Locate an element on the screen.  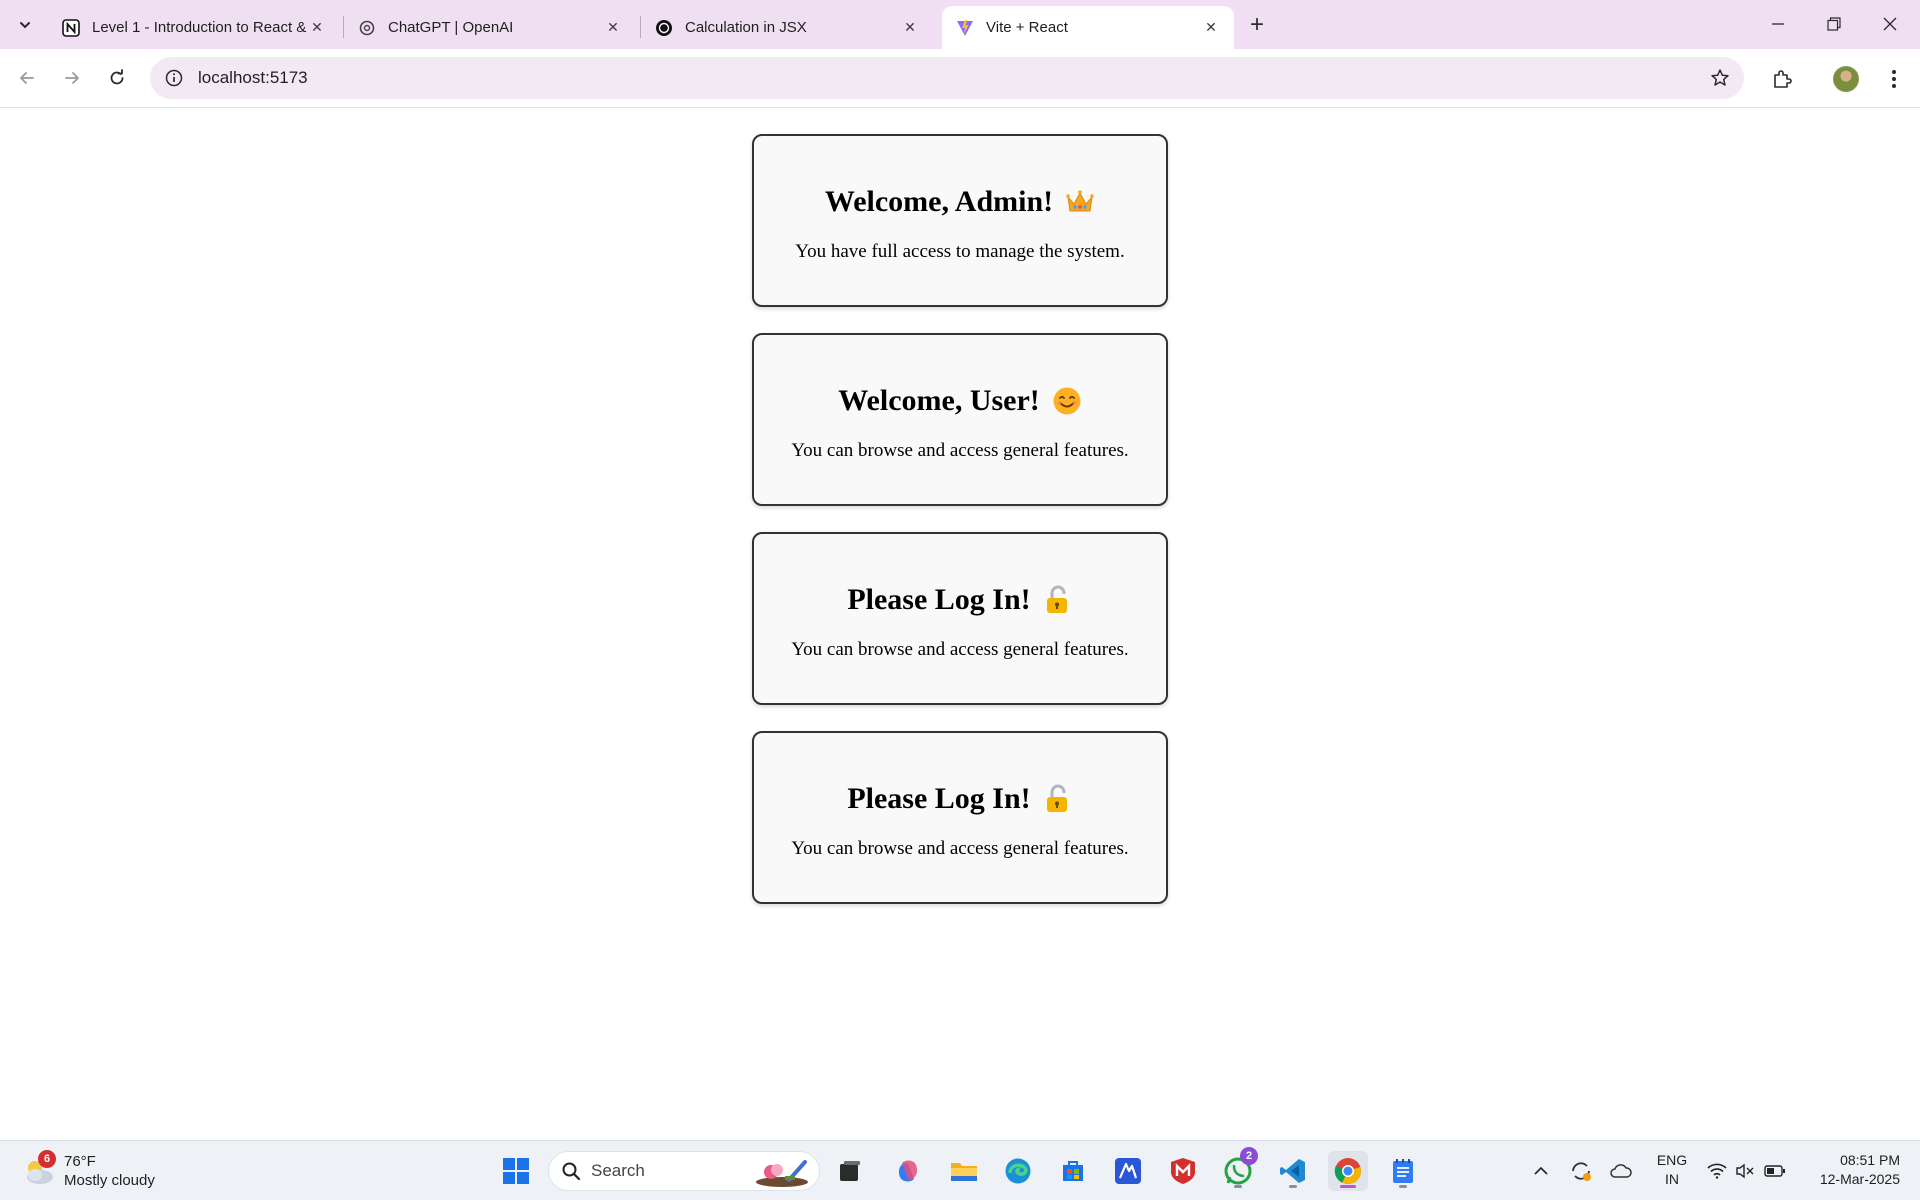
bookmark-star-icon is located at coordinates (1720, 78).